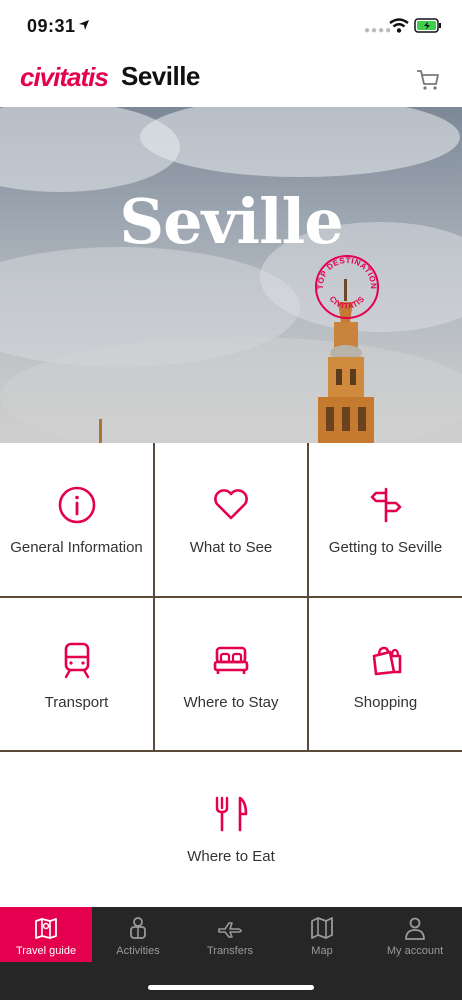  Describe the element at coordinates (138, 951) in the screenshot. I see `nav-label: Activities` at that location.